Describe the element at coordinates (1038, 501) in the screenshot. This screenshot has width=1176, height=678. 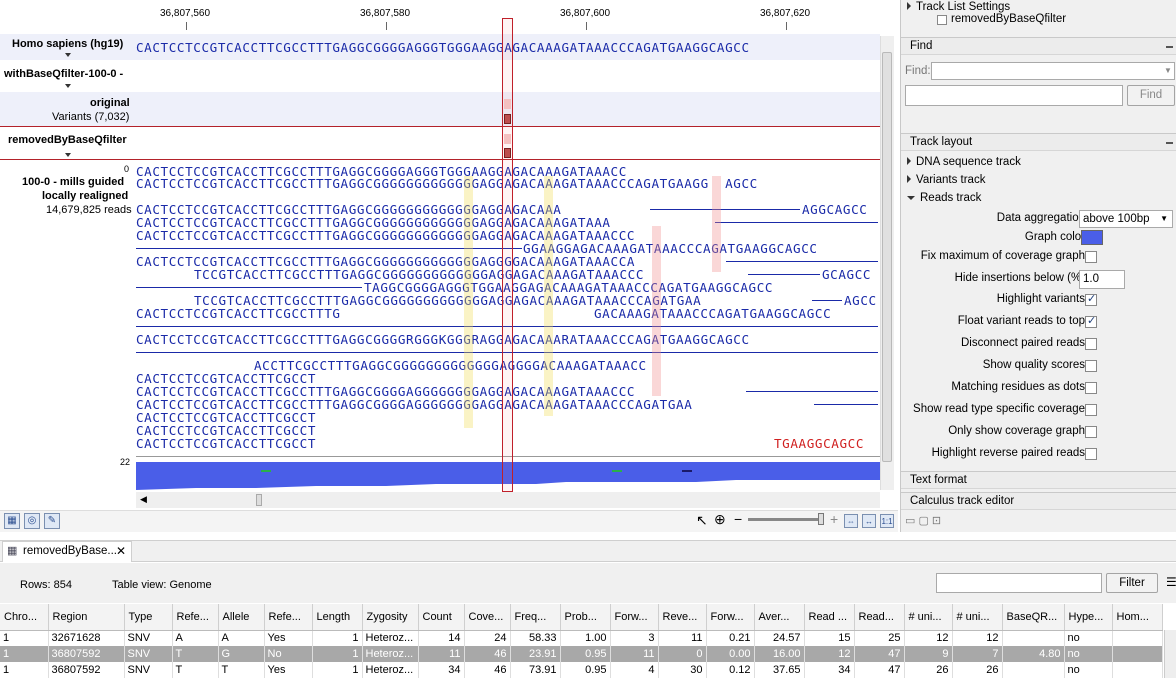
I see `calculus-editor-header: Calculus track editor` at that location.